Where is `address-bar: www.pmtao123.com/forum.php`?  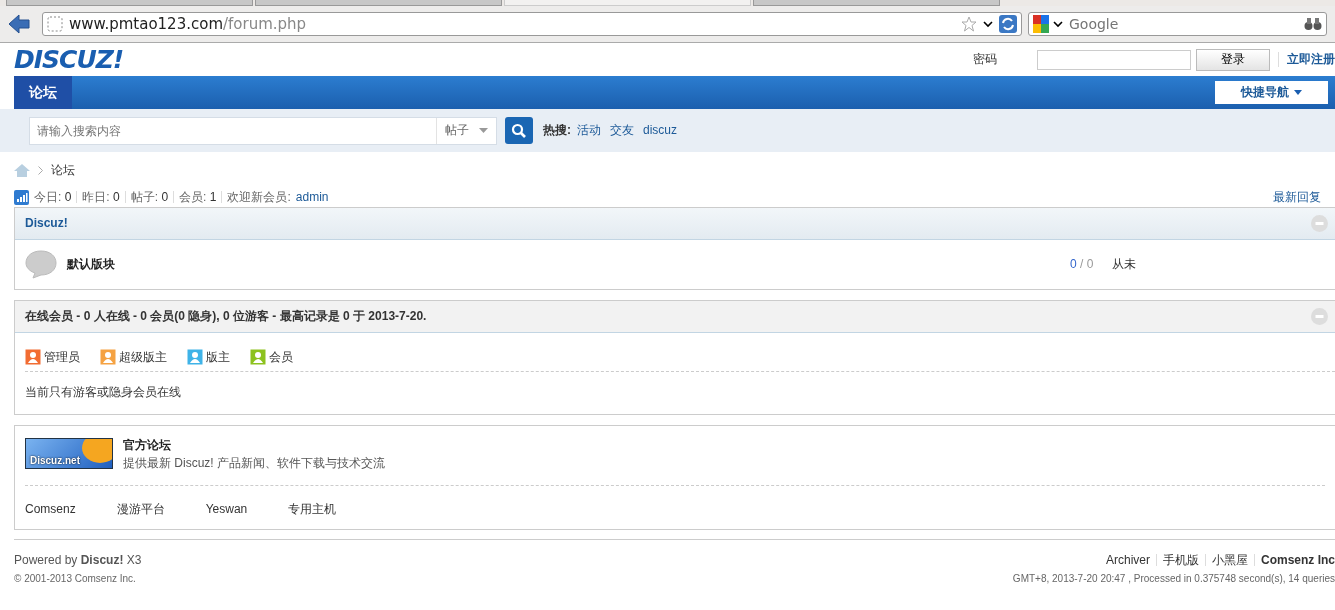
address-bar: www.pmtao123.com/forum.php is located at coordinates (532, 24).